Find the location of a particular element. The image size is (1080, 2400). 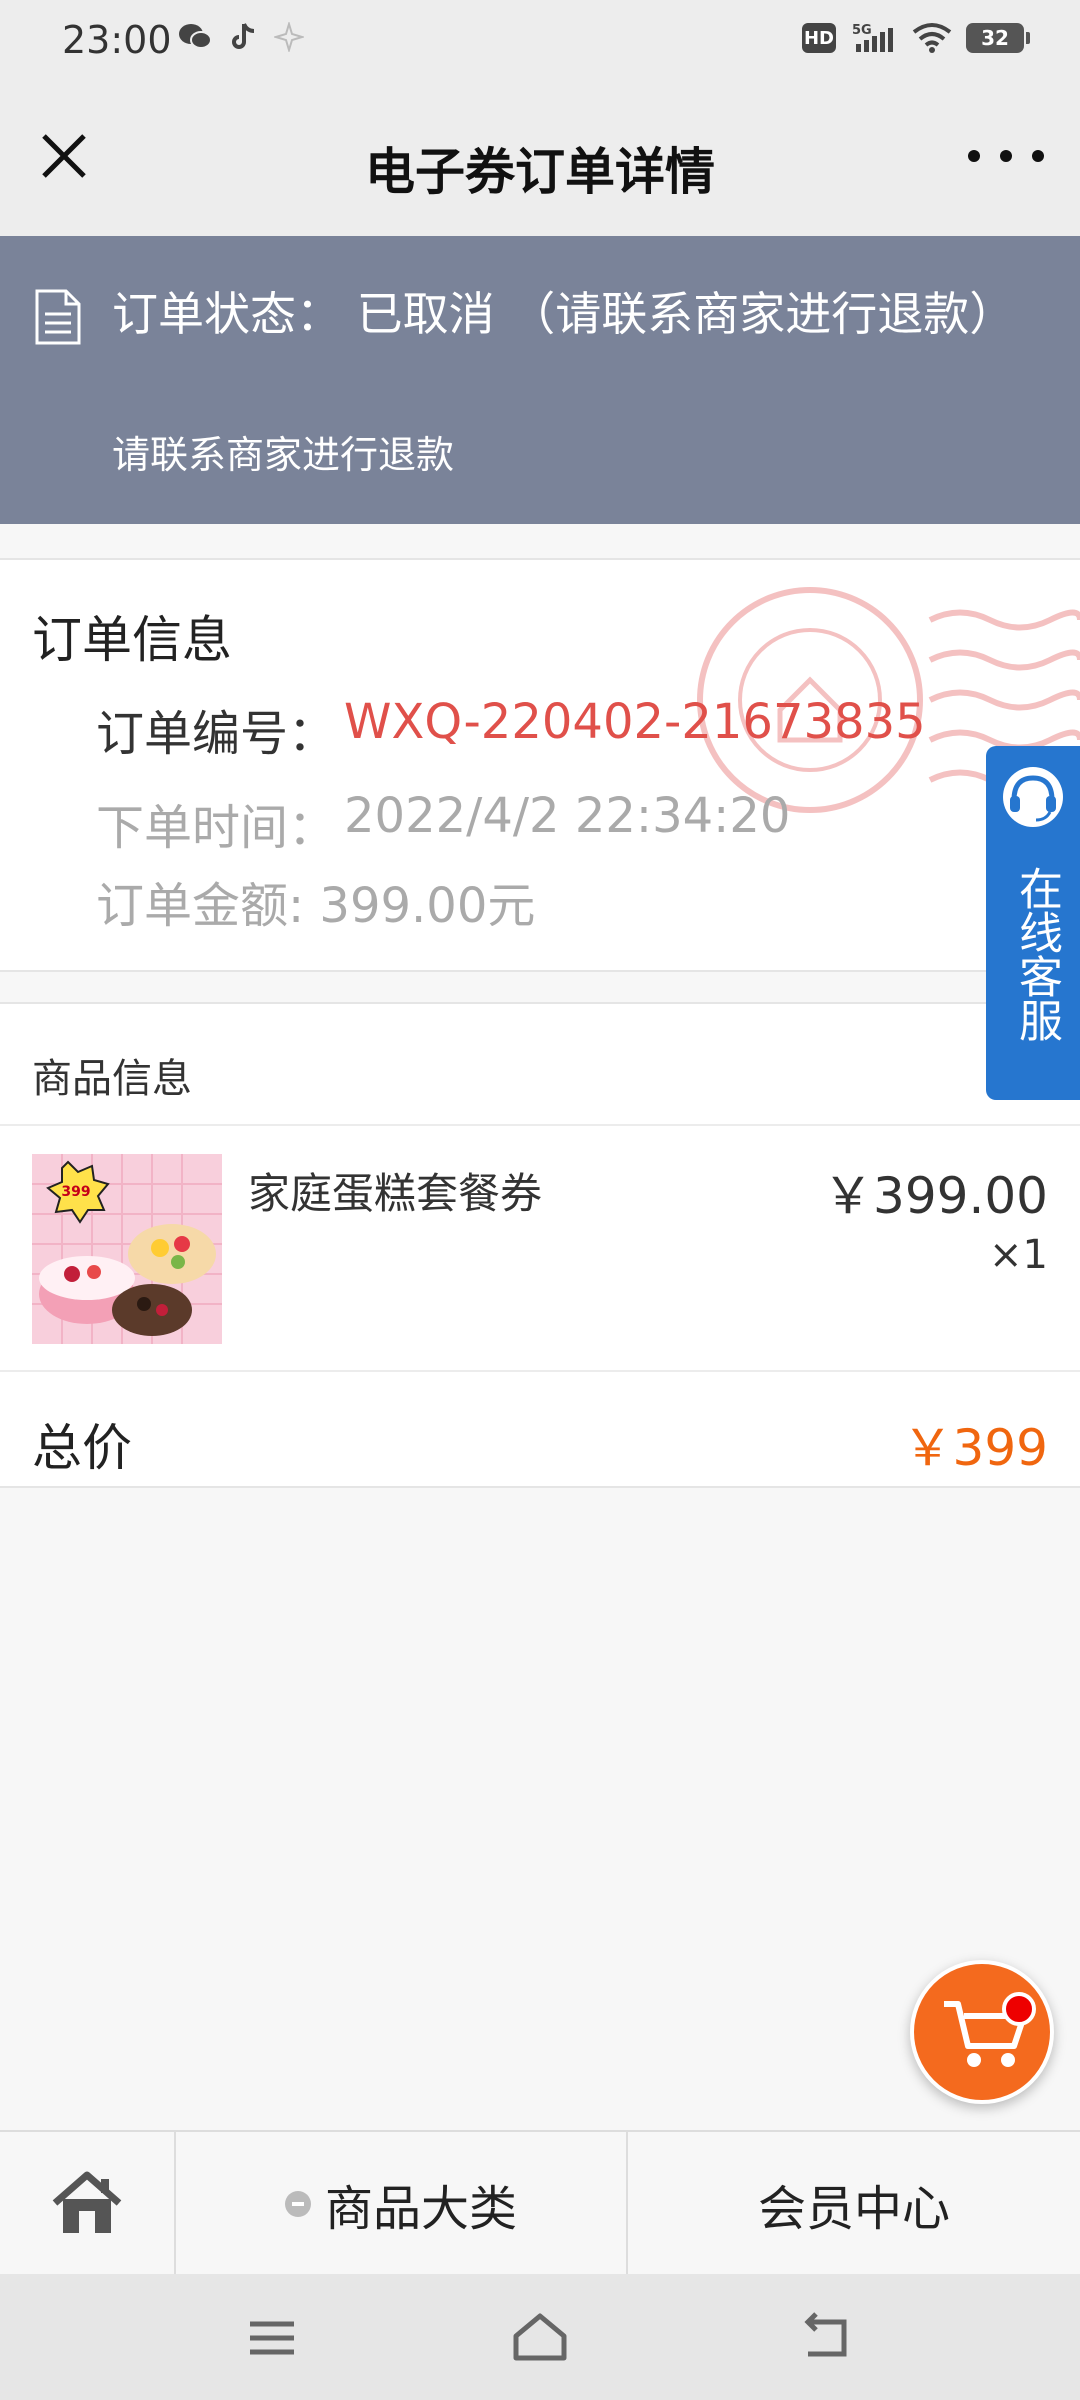

product-image: 399 is located at coordinates (127, 1249).